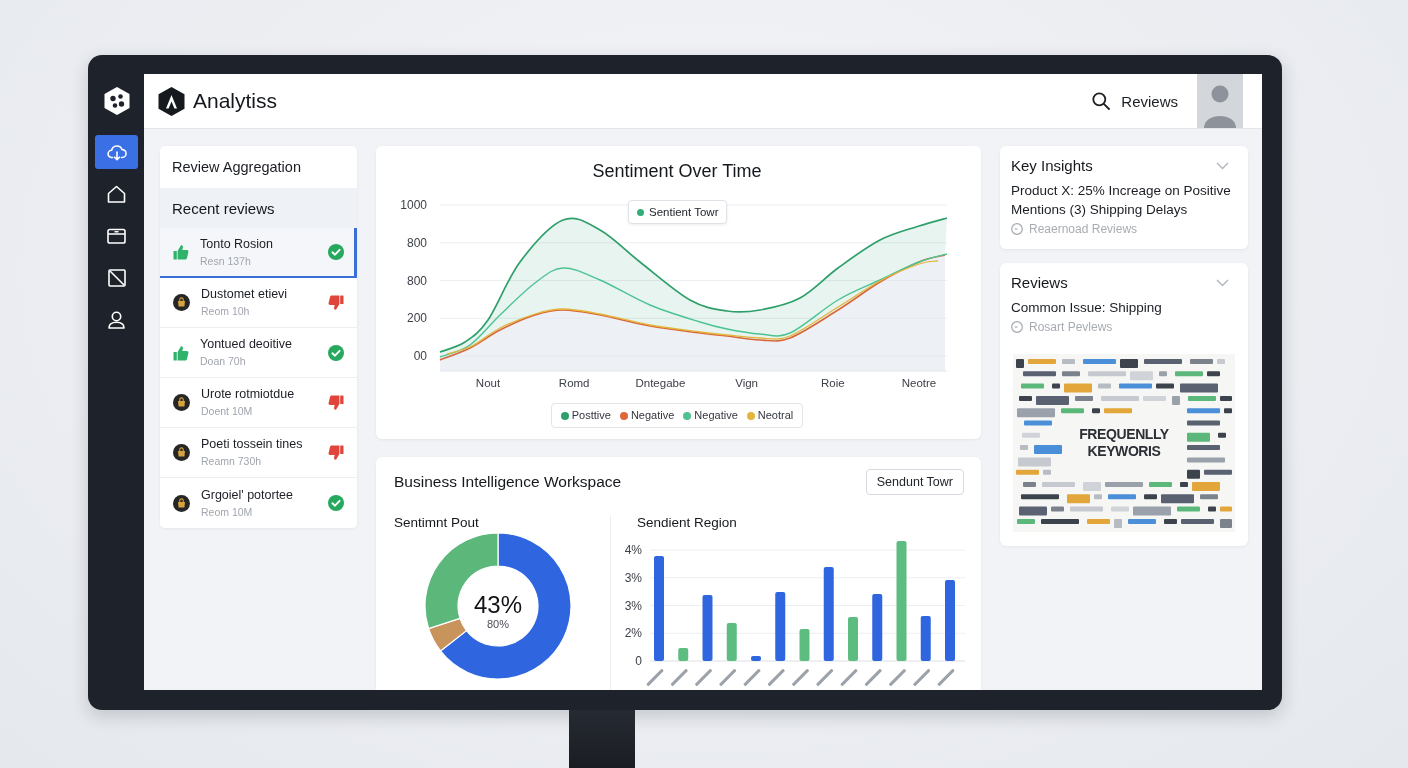 The width and height of the screenshot is (1408, 768). Describe the element at coordinates (227, 512) in the screenshot. I see `review-meta: Reom 10M` at that location.